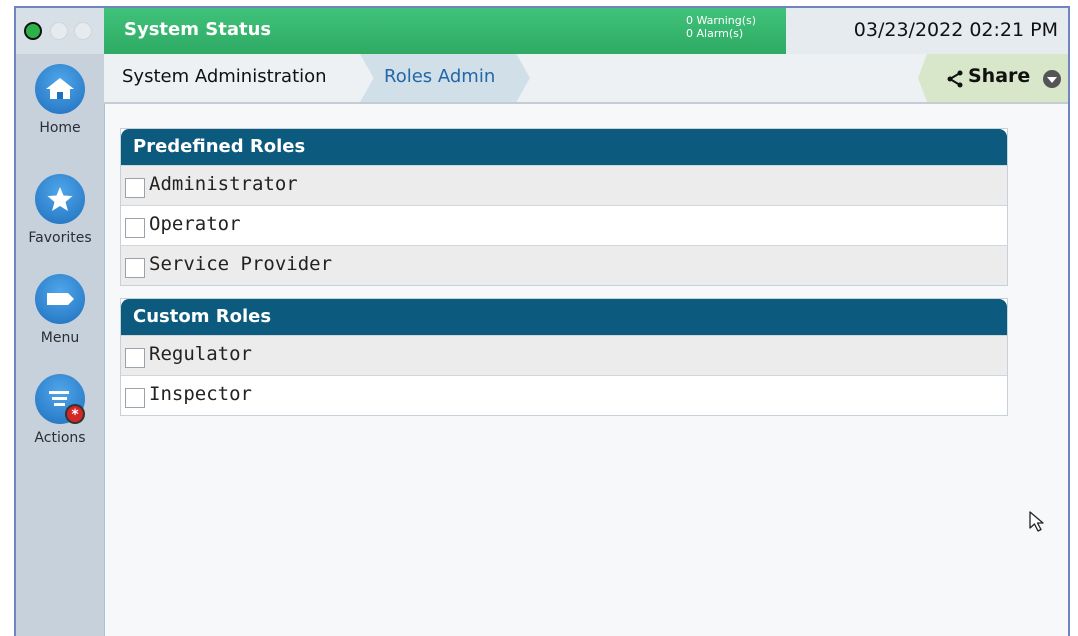 This screenshot has width=1078, height=636. I want to click on predefined-roles-header: Predefined Roles, so click(564, 147).